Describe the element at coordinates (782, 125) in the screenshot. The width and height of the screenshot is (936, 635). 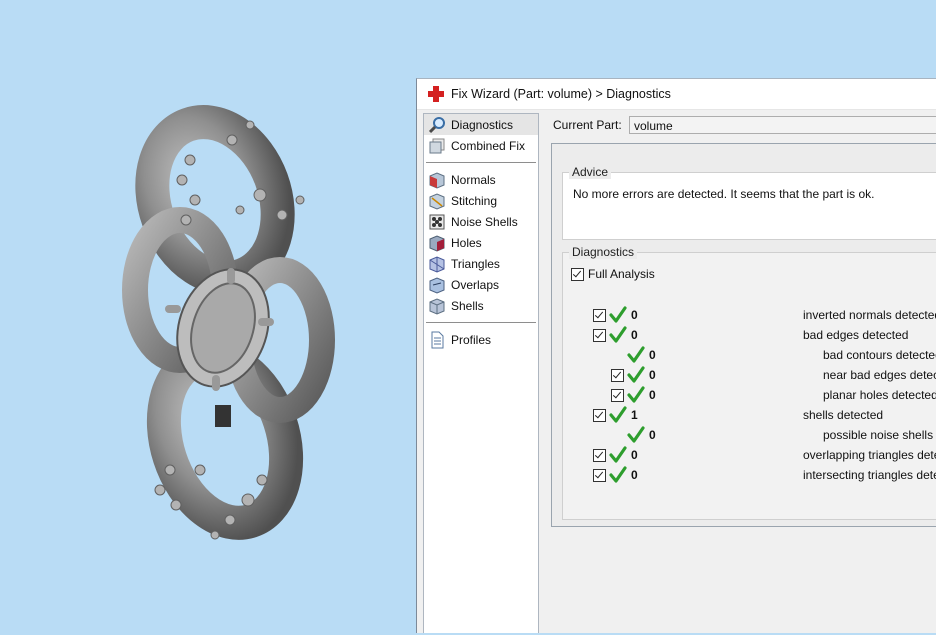
I see `current-part-field: volume` at that location.